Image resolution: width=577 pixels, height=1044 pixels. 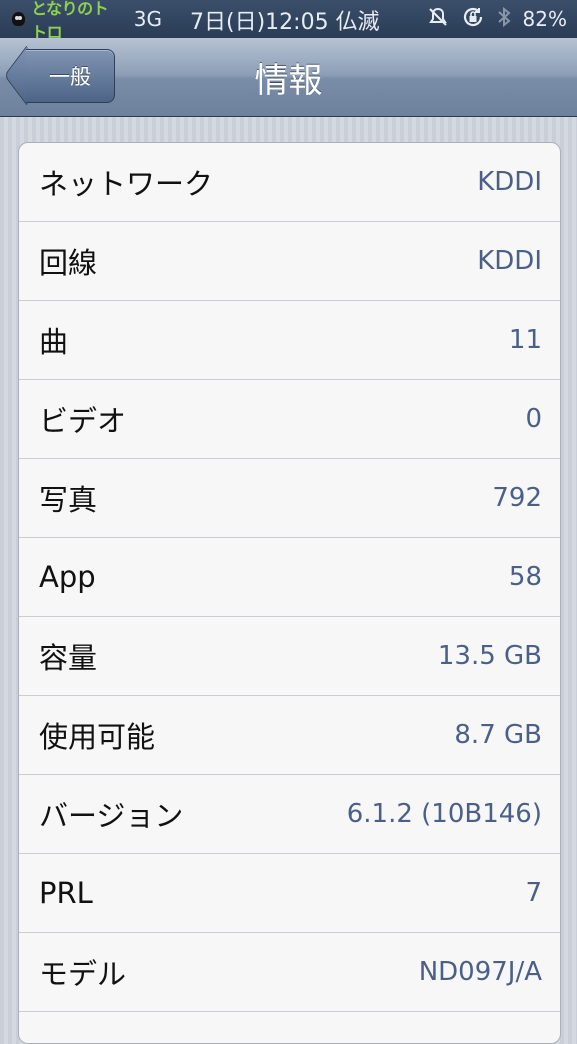 I want to click on status-bar: となりのトトロ 3G 7日(日)12:05 仏滅 82%, so click(x=288, y=21).